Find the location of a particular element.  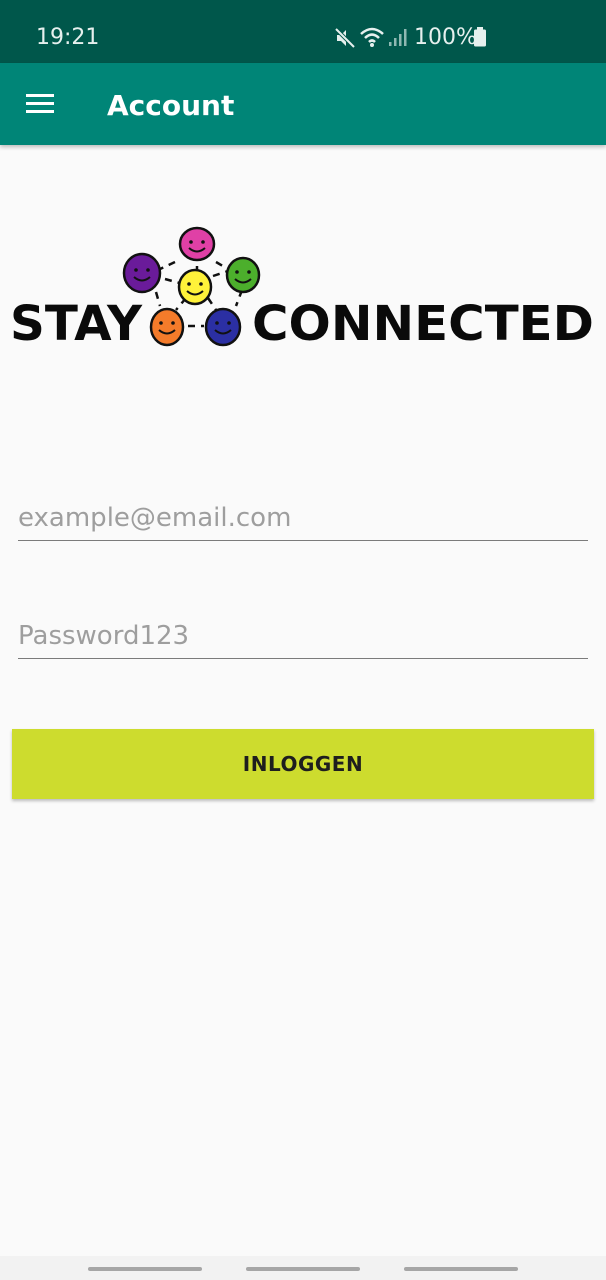

pink-smiley-face is located at coordinates (197, 244).